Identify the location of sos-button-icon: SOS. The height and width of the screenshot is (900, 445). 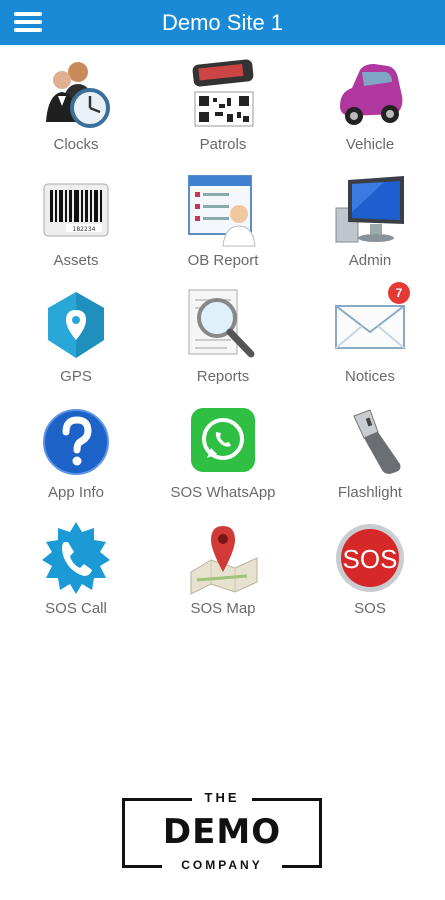
(370, 558).